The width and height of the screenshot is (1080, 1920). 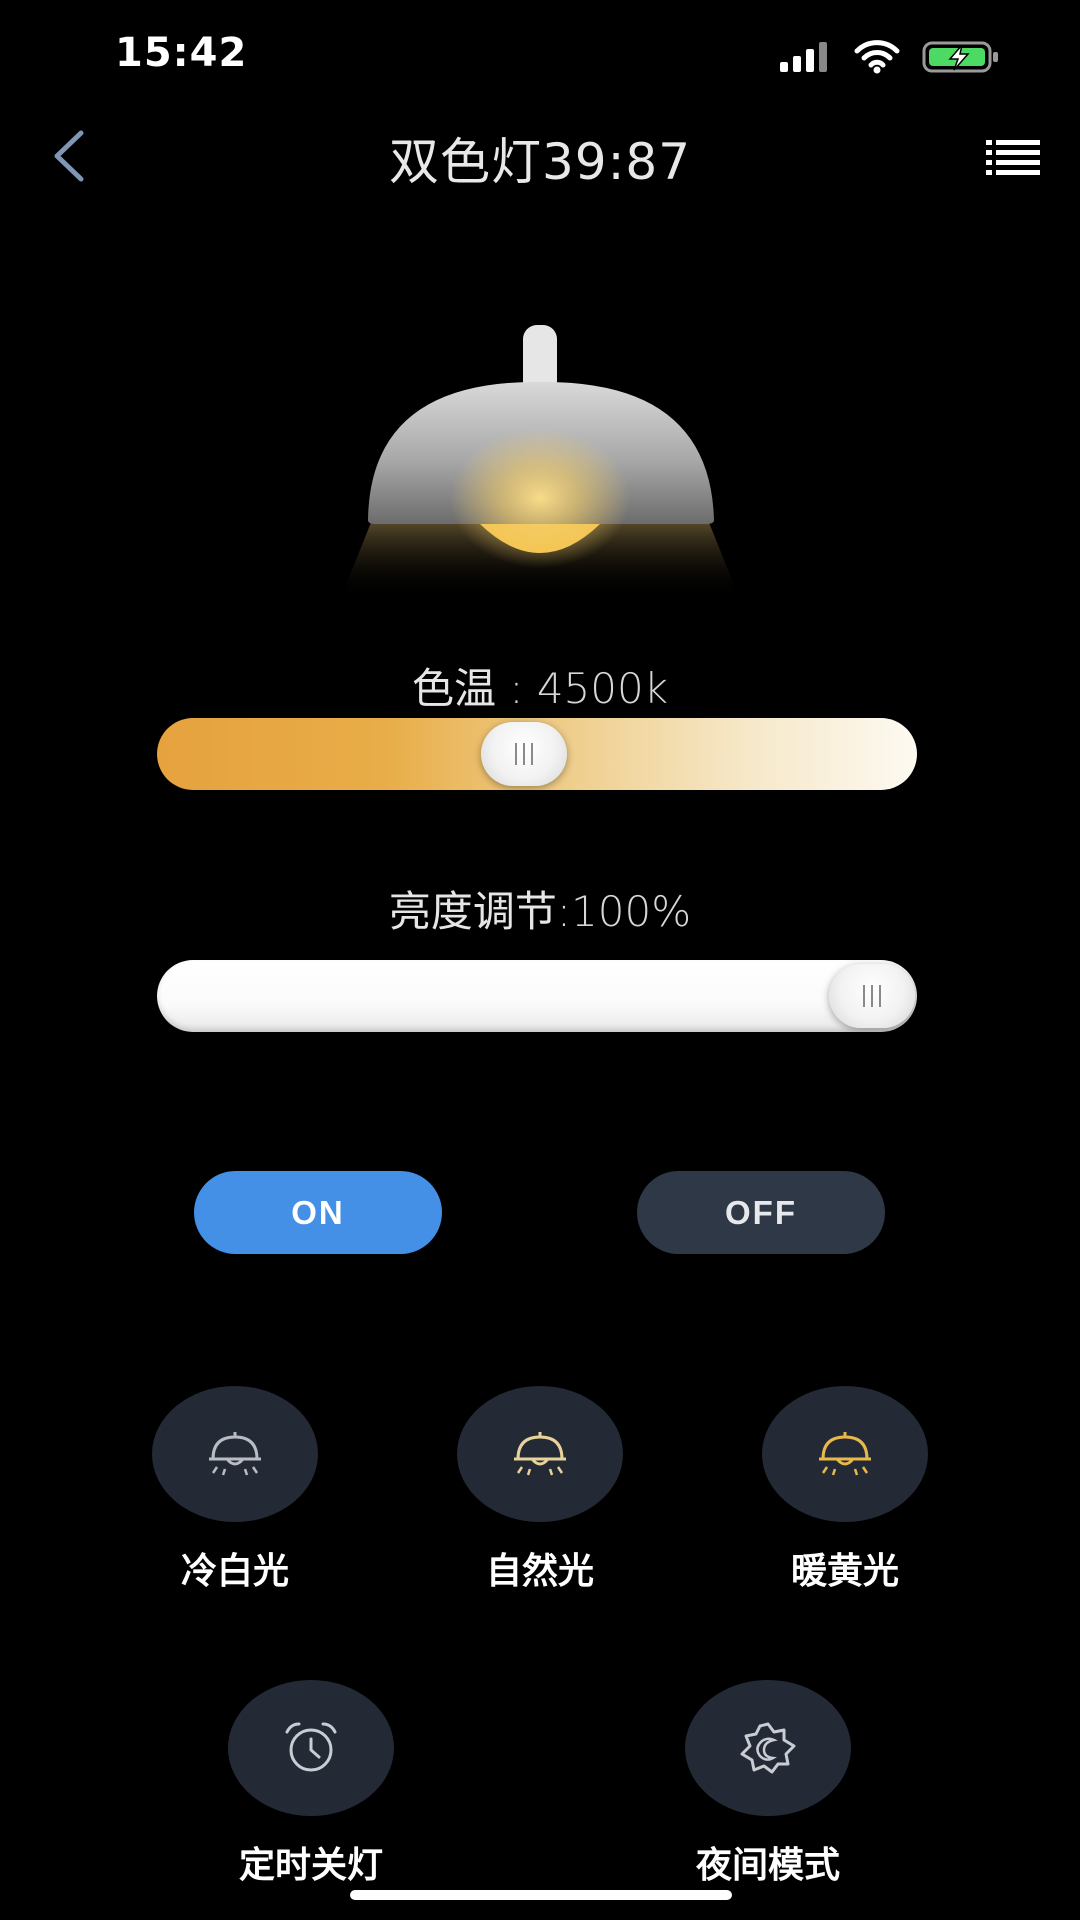 What do you see at coordinates (767, 1865) in the screenshot?
I see `night-mode-label: 夜间模式` at bounding box center [767, 1865].